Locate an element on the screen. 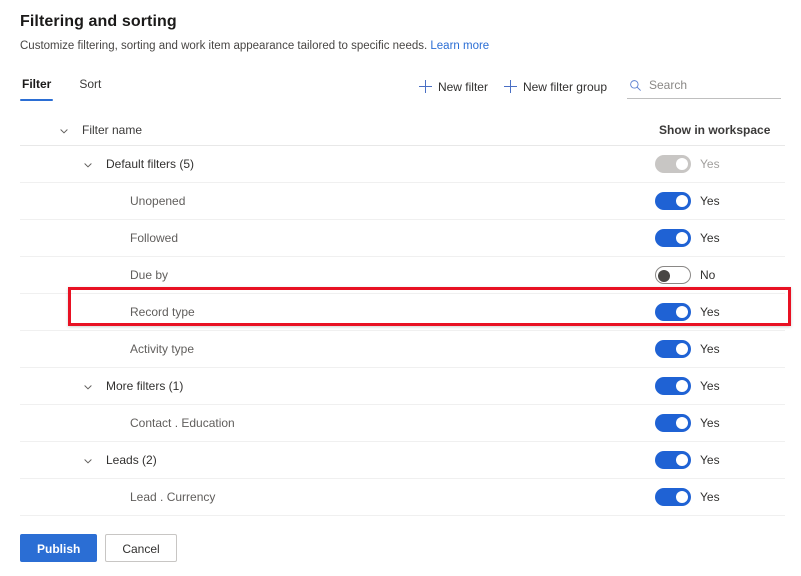 The width and height of the screenshot is (801, 576). new-filter-group-label: New filter group is located at coordinates (564, 86).